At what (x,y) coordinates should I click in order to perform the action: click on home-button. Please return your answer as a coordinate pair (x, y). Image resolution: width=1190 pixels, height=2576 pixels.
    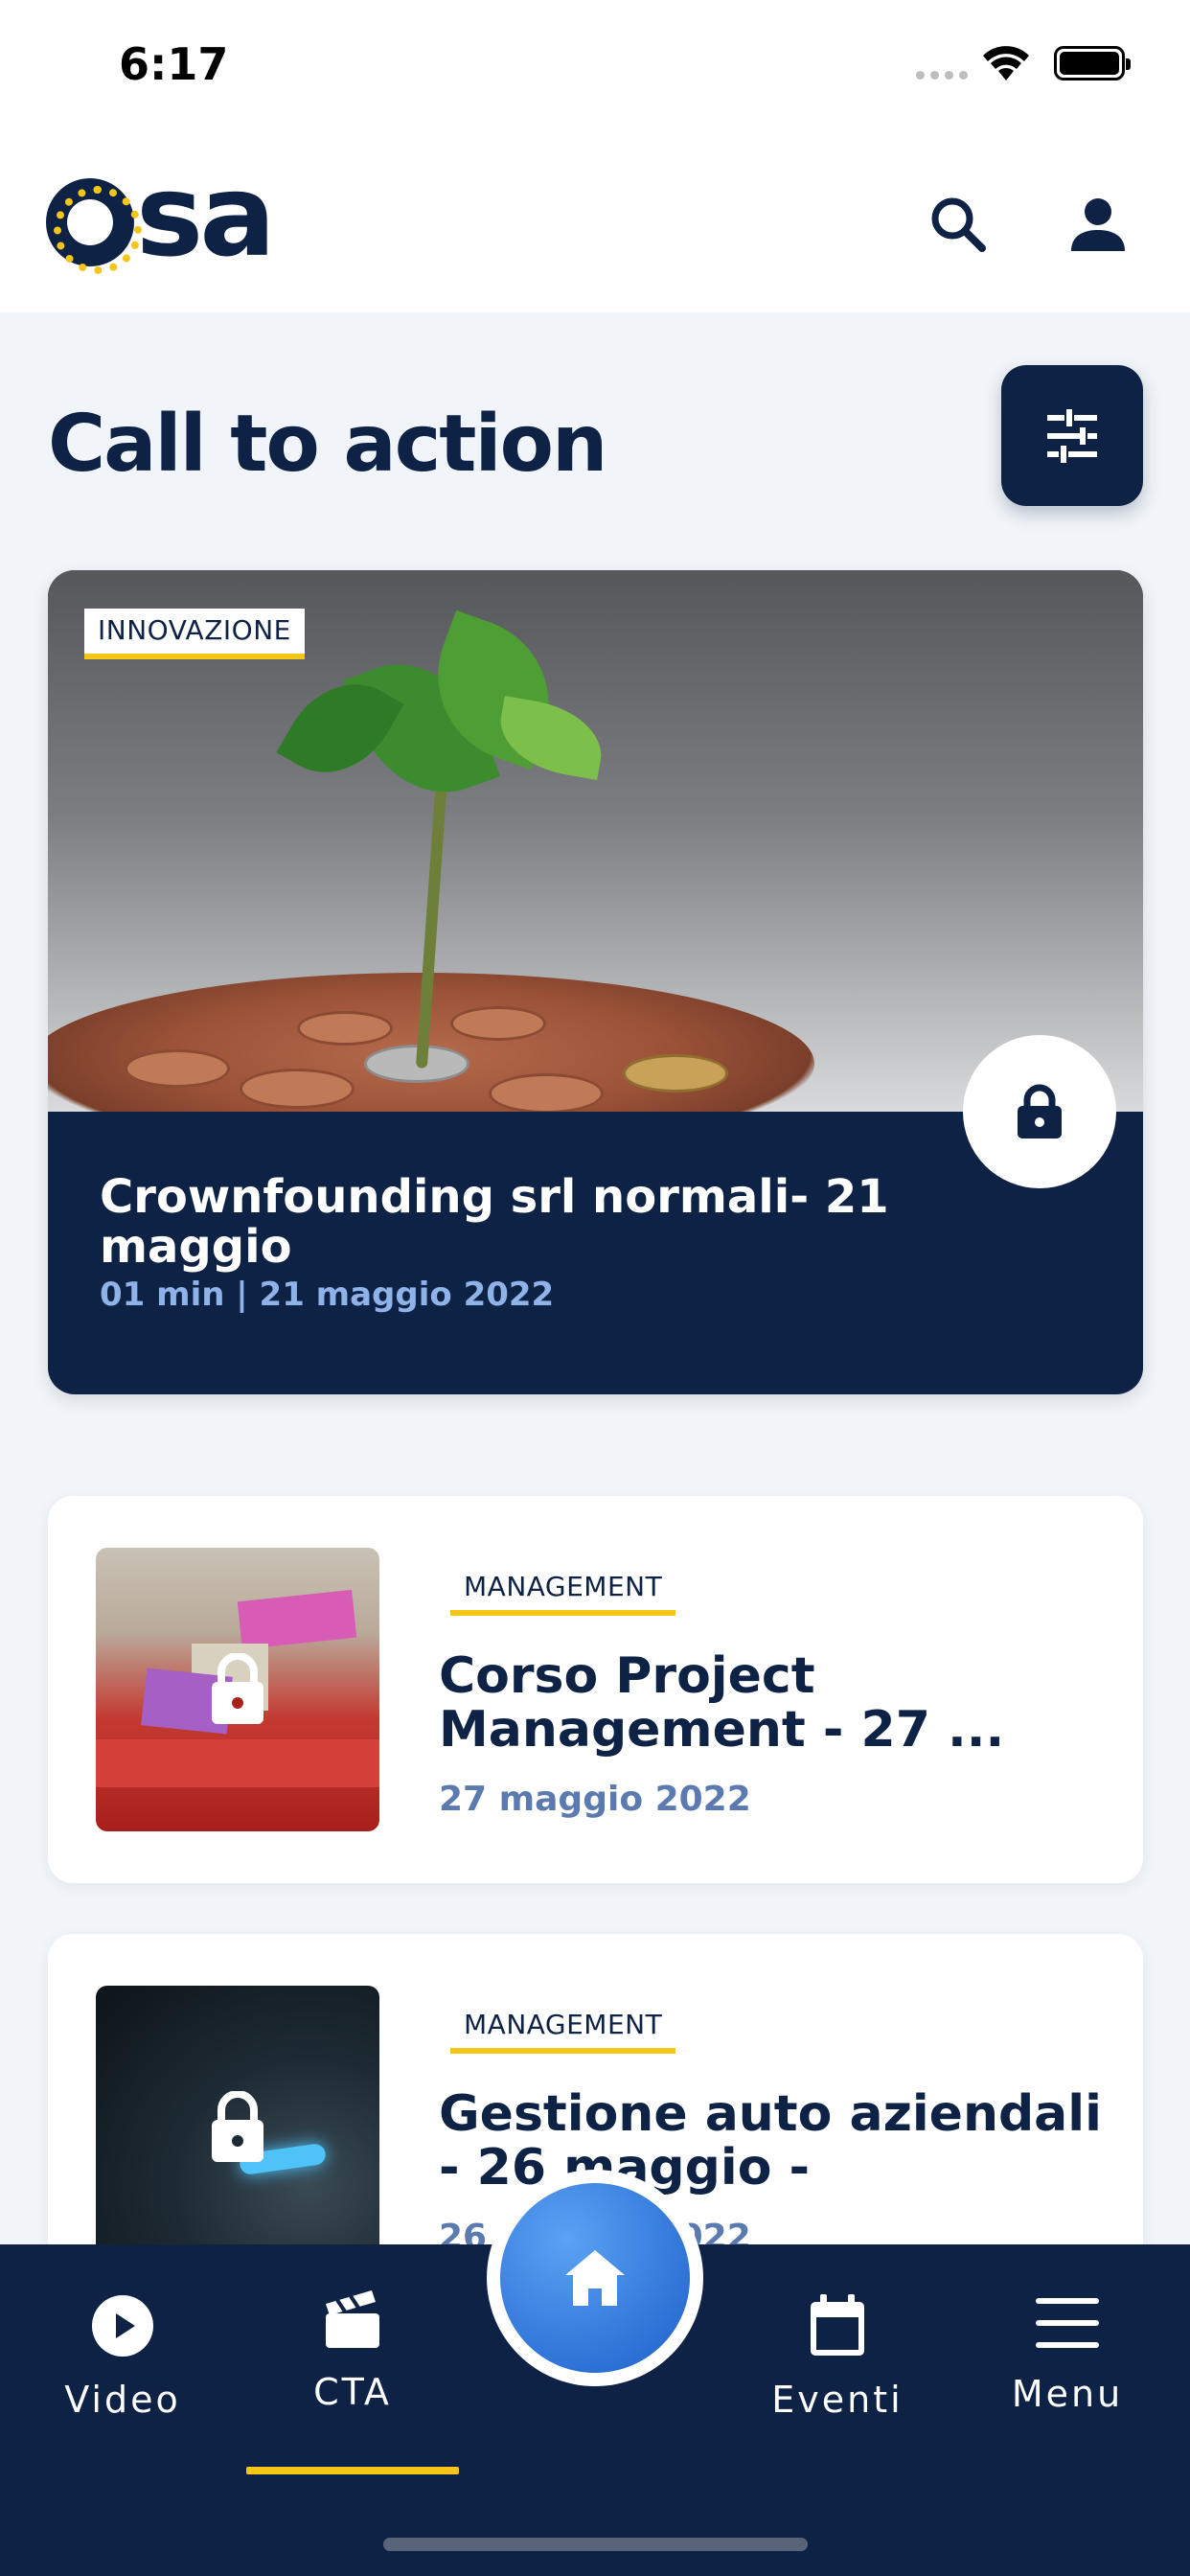
    Looking at the image, I should click on (595, 2278).